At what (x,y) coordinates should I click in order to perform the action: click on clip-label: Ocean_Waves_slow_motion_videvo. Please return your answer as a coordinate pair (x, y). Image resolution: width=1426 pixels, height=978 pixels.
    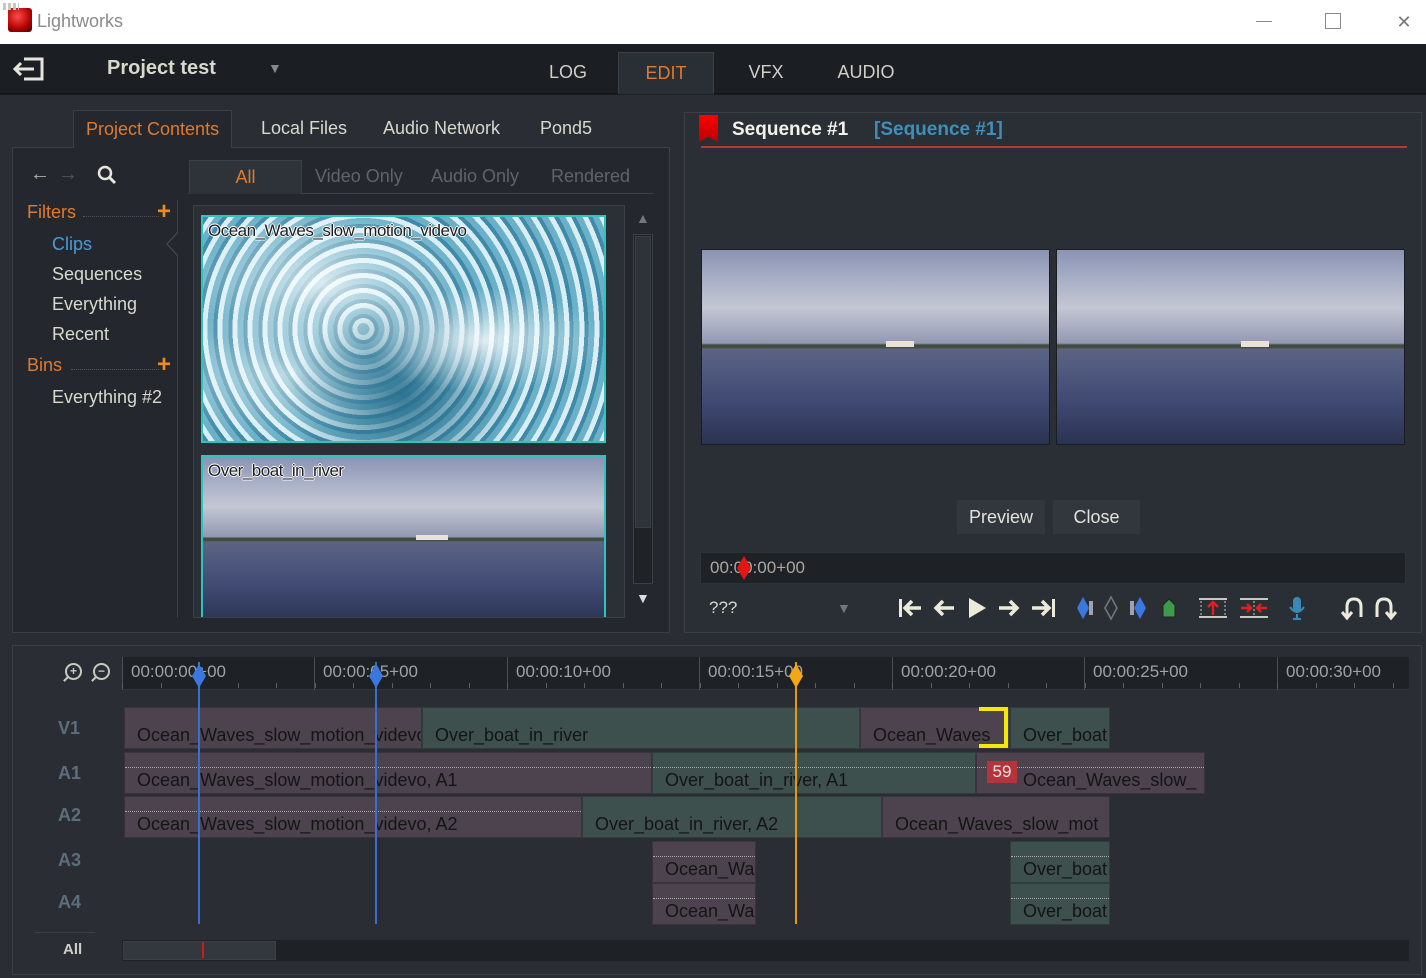
    Looking at the image, I should click on (279, 735).